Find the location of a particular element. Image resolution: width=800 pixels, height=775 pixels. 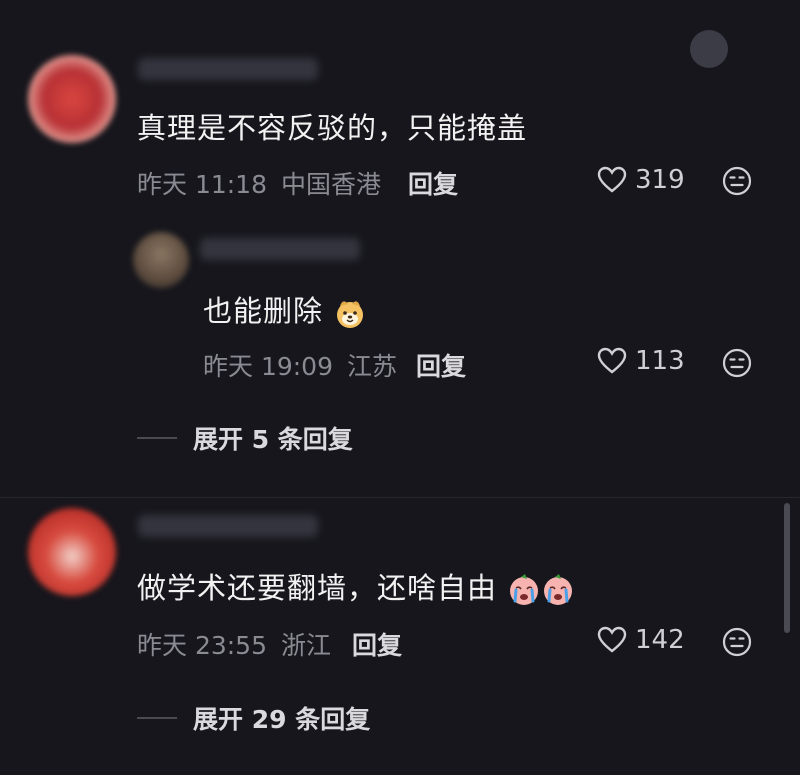

expand-replies-button: 展开 5 条回复 is located at coordinates (245, 438).